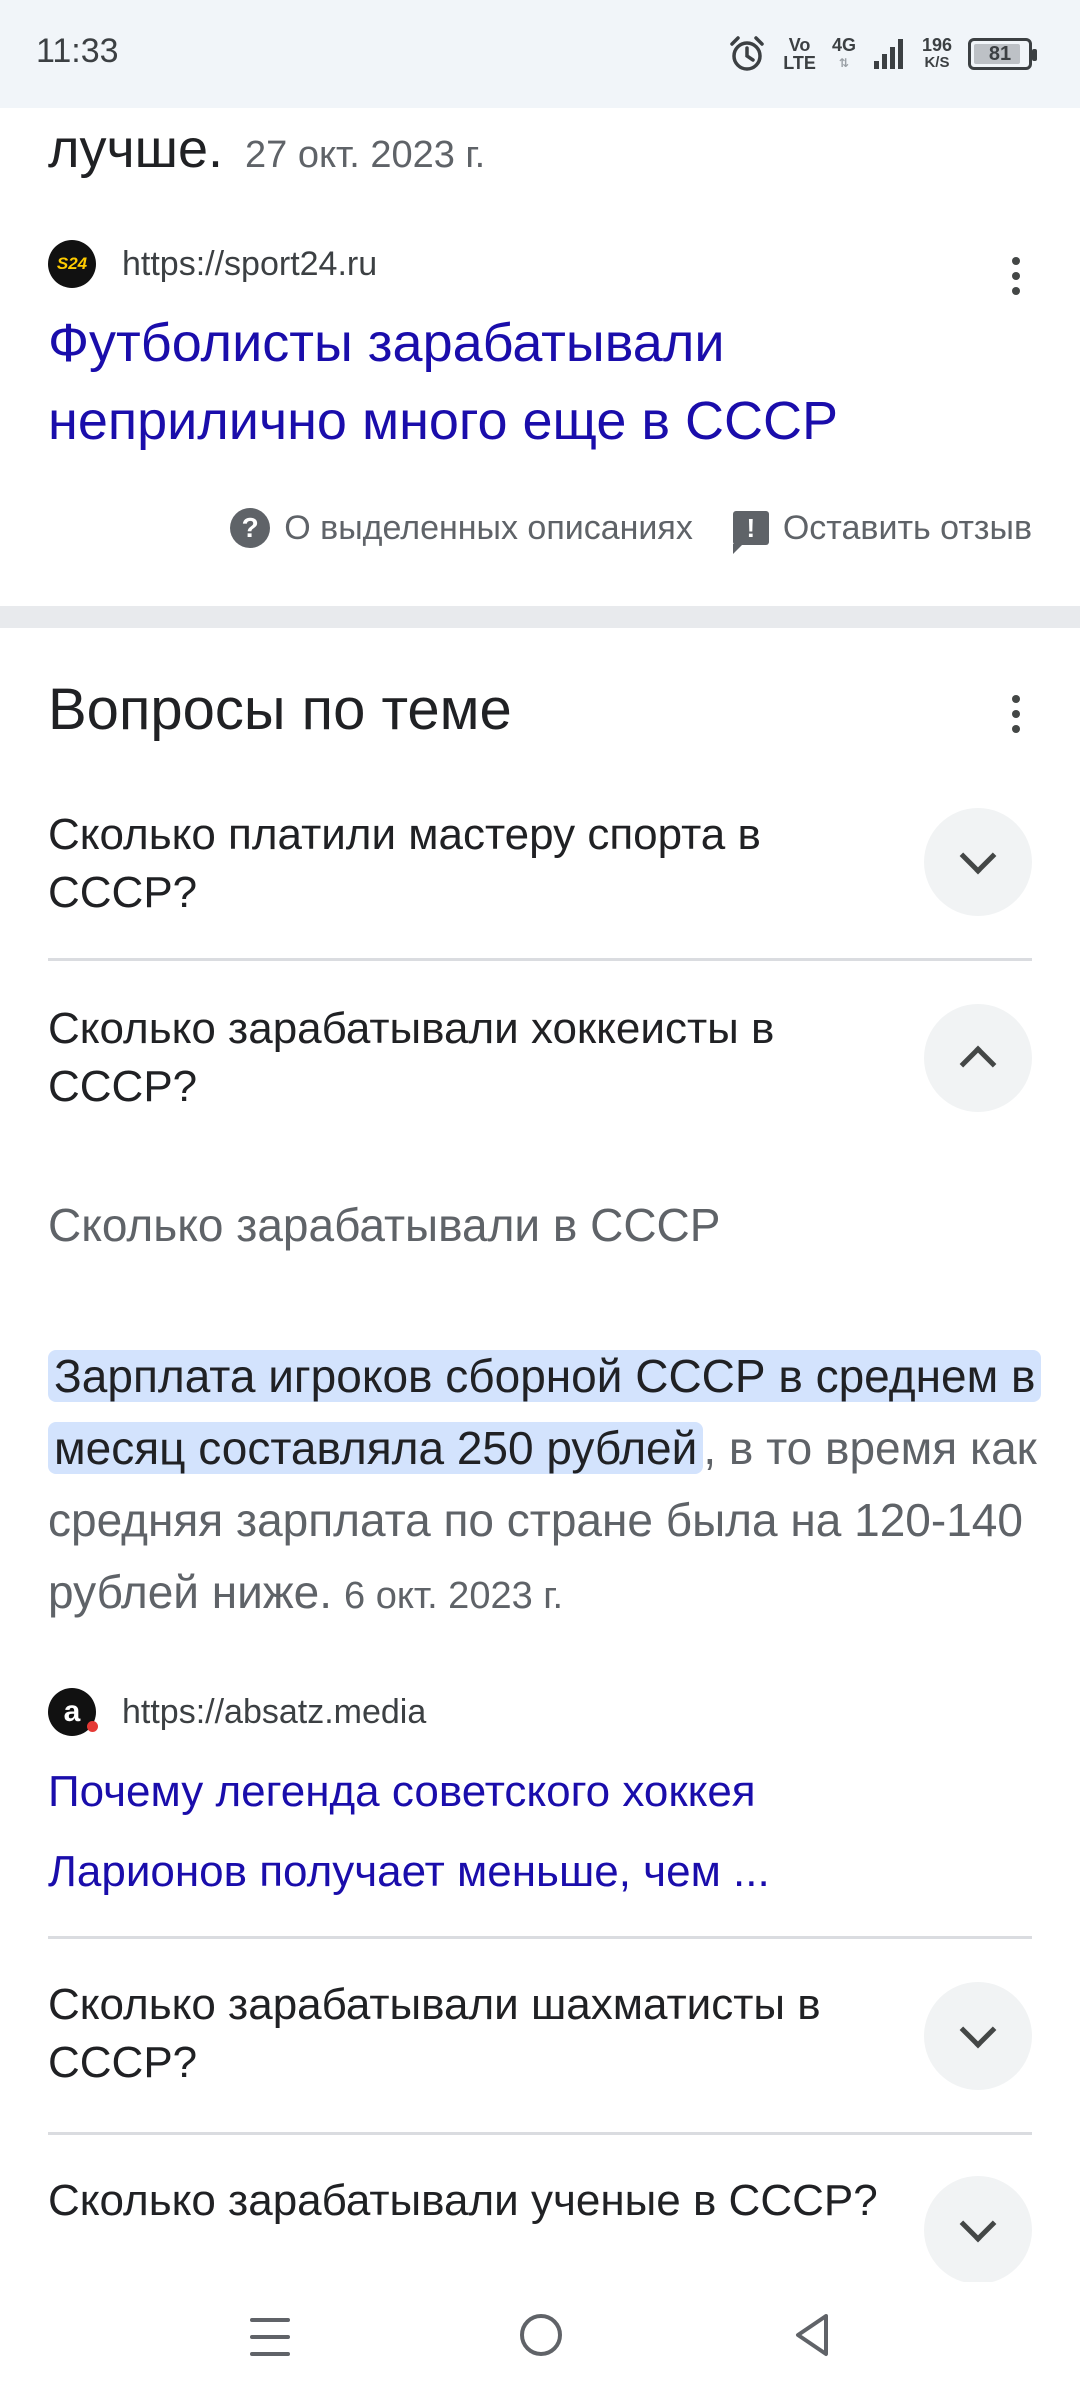  Describe the element at coordinates (478, 864) in the screenshot. I see `question-1: Сколько платили мастеру спорта в СССР?` at that location.